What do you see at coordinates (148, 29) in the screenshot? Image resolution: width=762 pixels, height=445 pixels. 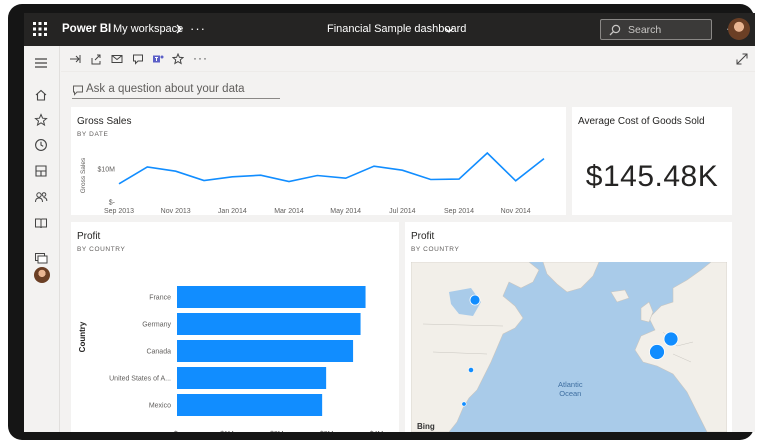 I see `breadcrumb-workspace: My workspace` at bounding box center [148, 29].